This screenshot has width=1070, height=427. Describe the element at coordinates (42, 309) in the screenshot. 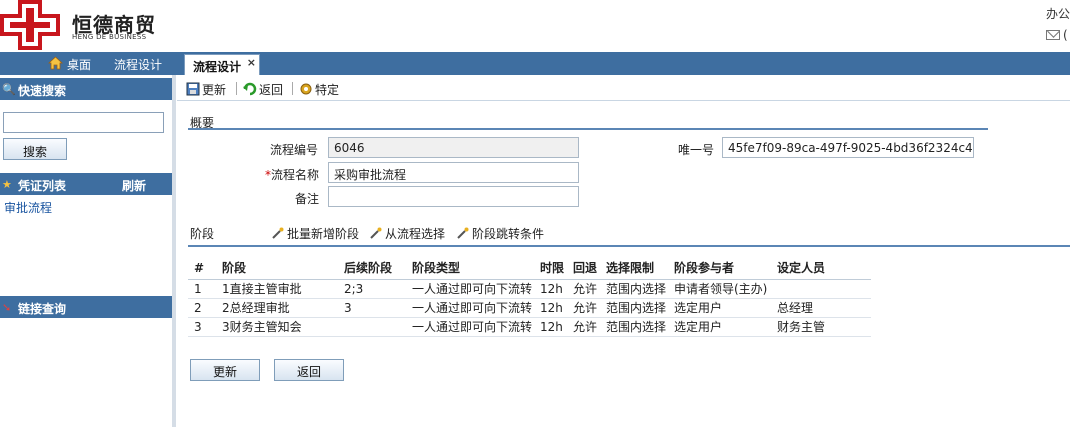

I see `link-query-title: 链接查询` at that location.